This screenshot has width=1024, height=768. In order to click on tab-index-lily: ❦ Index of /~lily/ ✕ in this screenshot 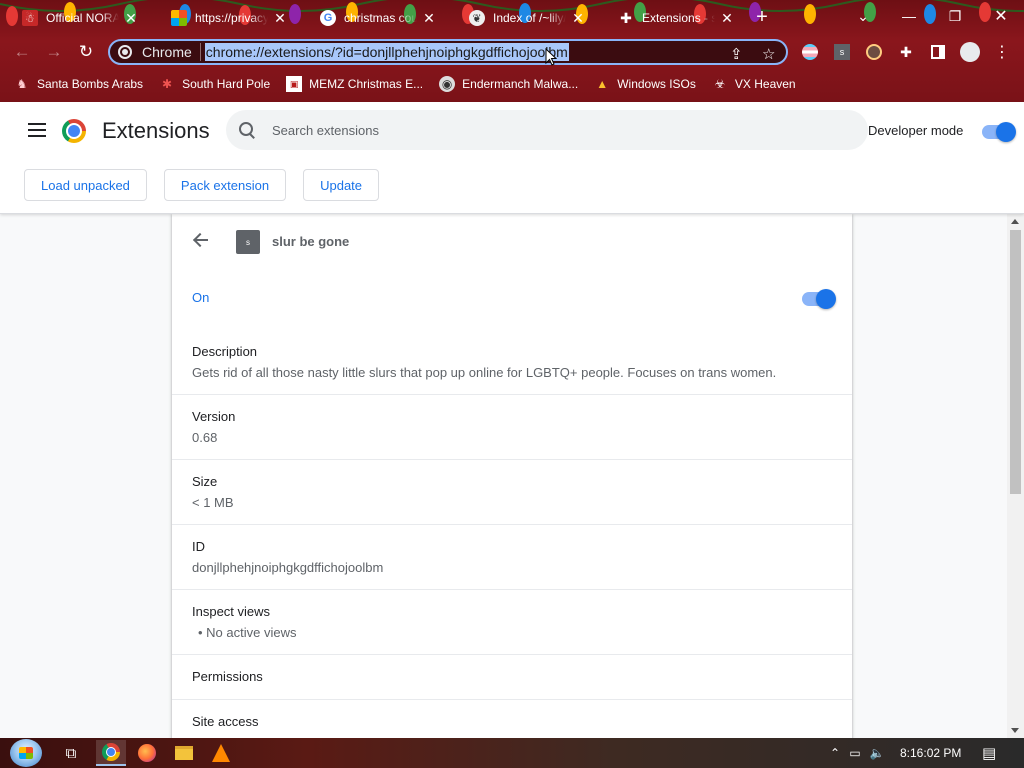, I will do `click(521, 18)`.